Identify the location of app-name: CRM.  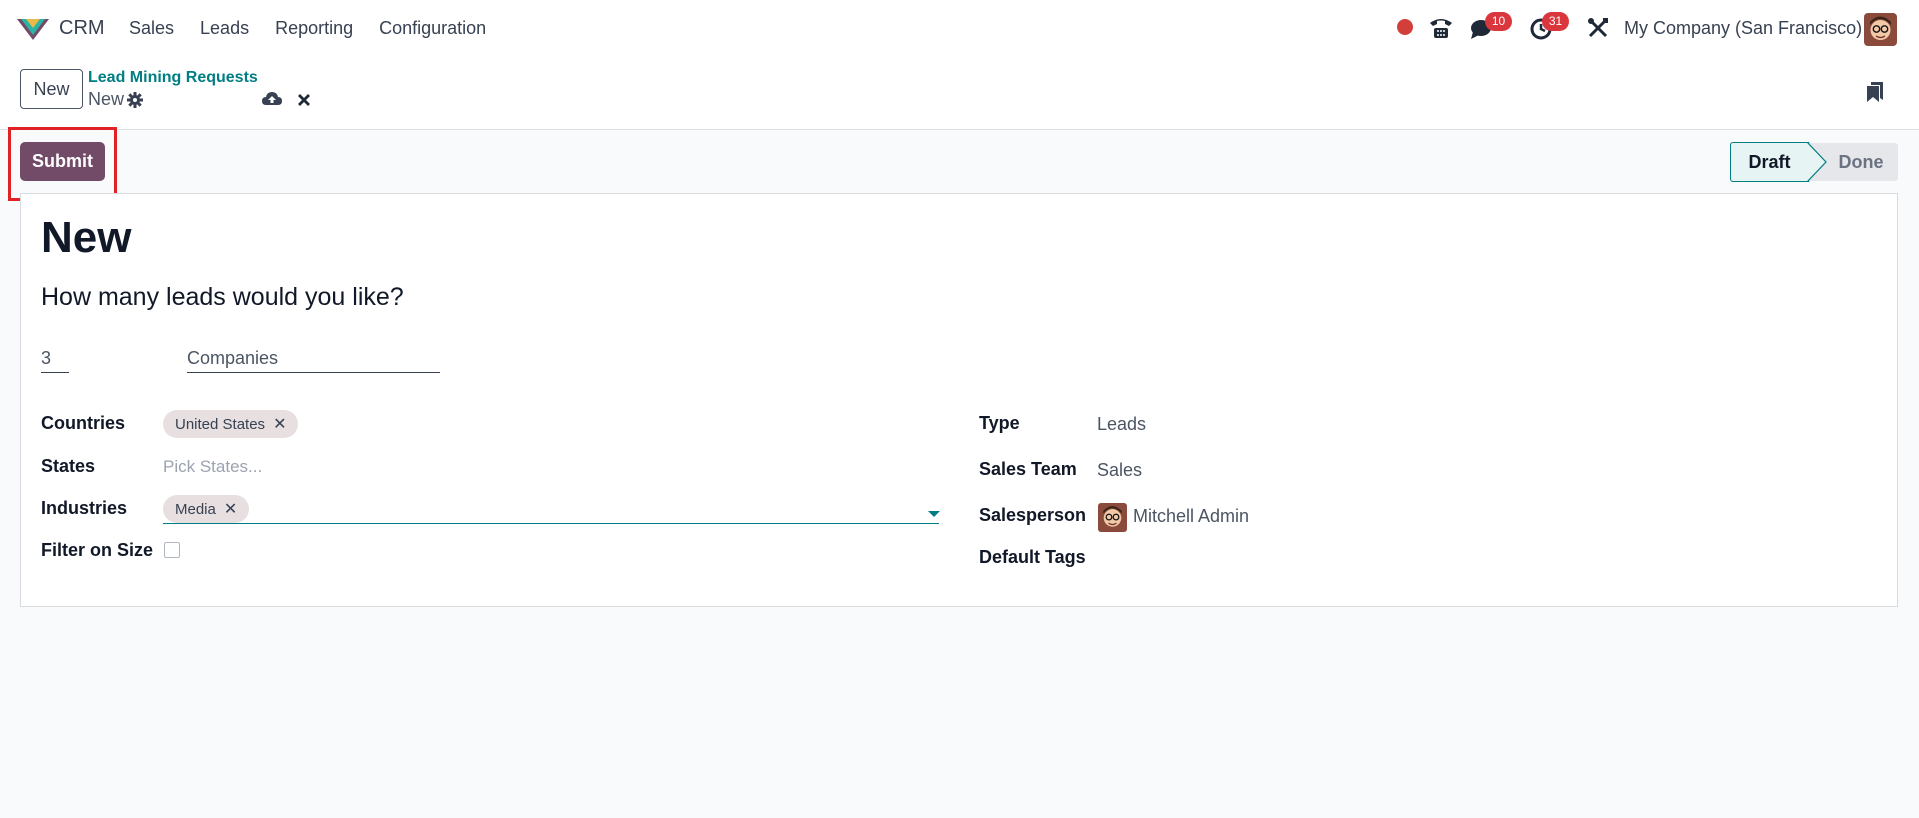
(82, 28).